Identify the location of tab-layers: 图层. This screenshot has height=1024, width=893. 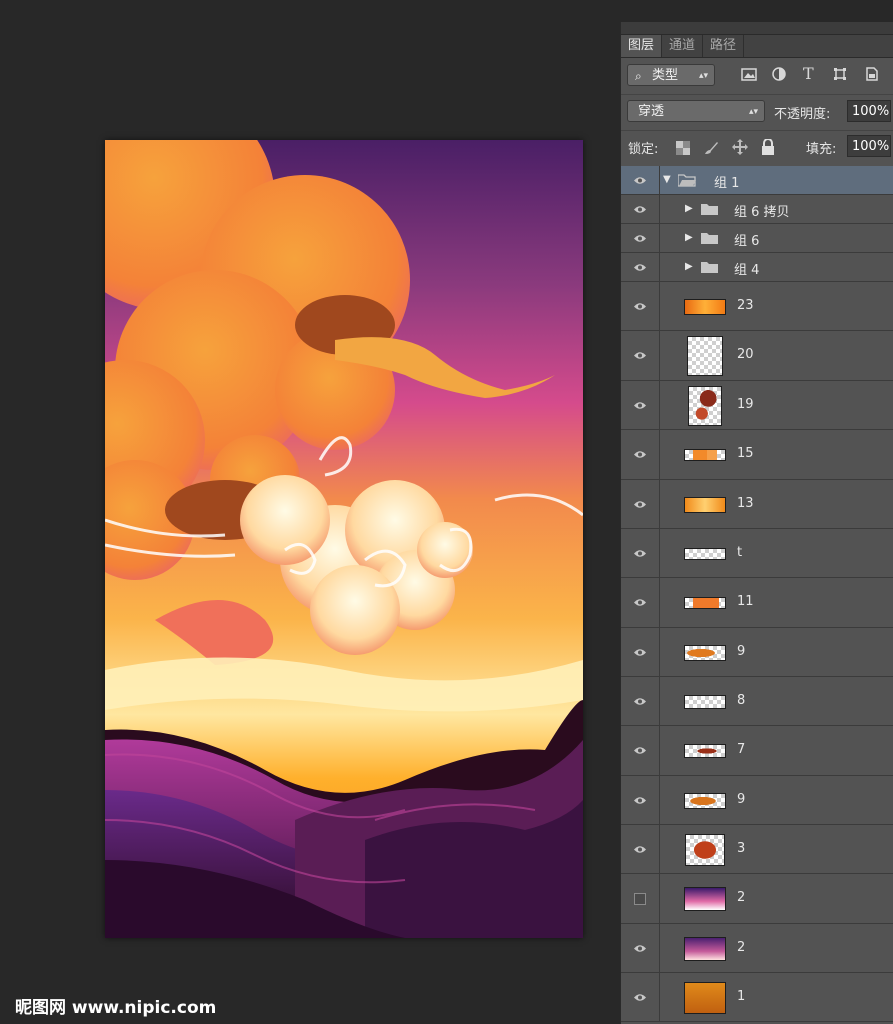
(642, 46).